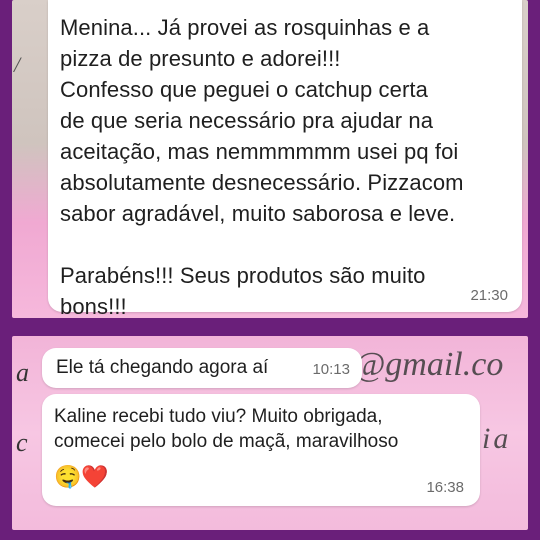  I want to click on message-line: Menina... Já provei as rosquinhas e a, so click(245, 27).